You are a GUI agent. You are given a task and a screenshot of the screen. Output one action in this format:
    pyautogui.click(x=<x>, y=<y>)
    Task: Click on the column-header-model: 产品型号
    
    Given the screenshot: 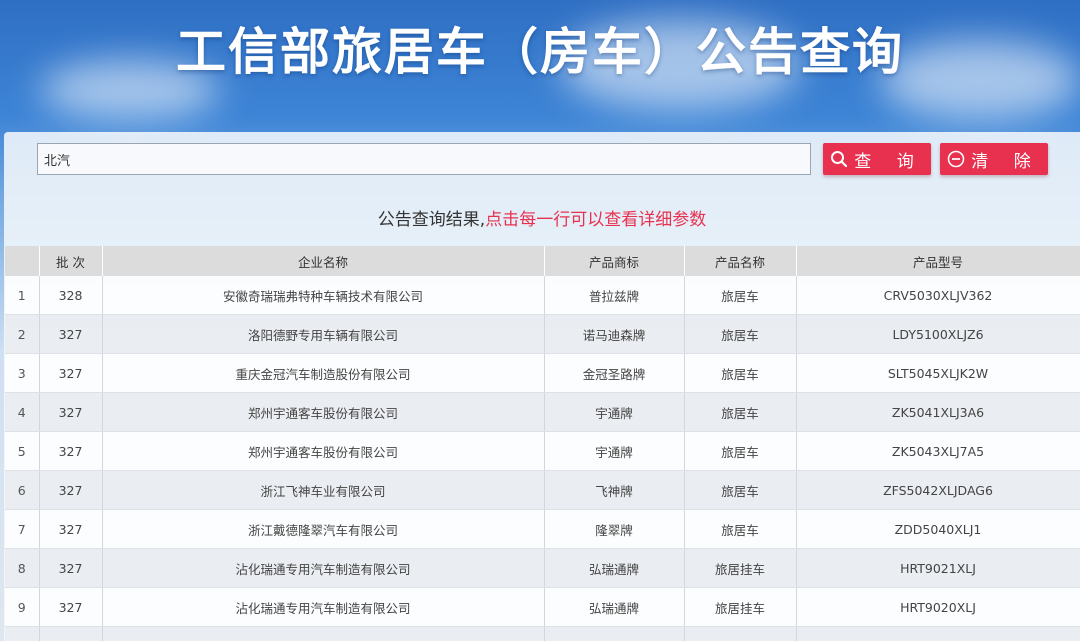 What is the action you would take?
    pyautogui.click(x=938, y=261)
    